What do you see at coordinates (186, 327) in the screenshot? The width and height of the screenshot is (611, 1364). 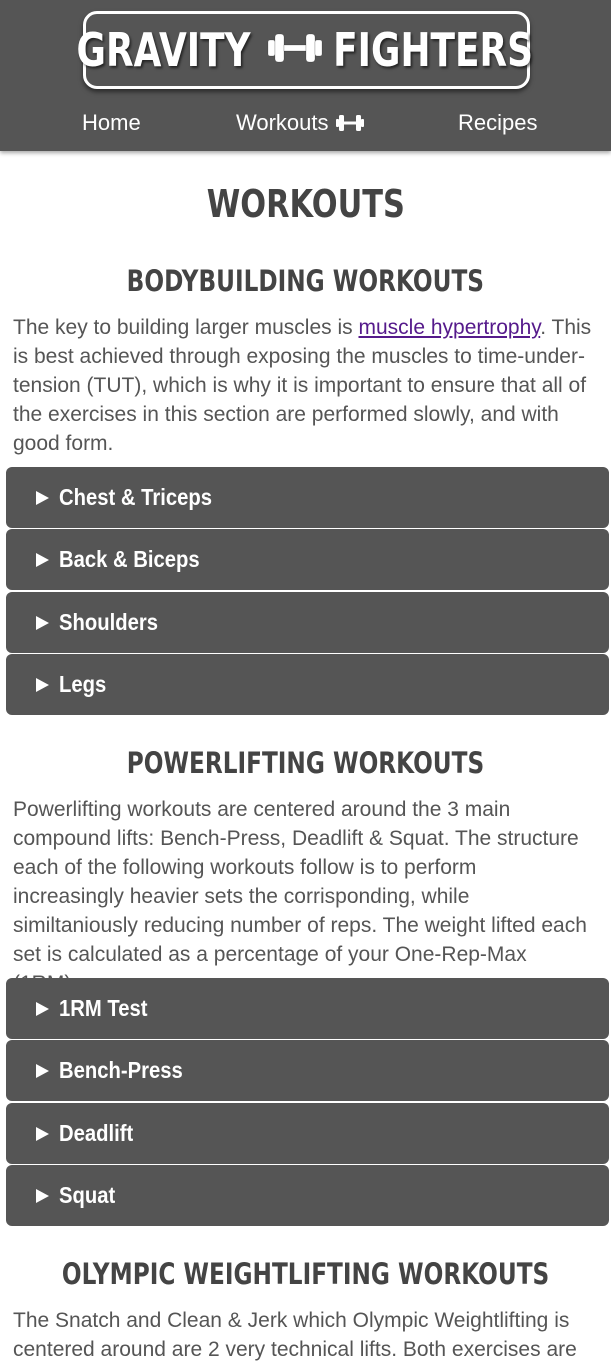 I see `bodybuilding-intro-text-1: The key to building larger muscles is` at bounding box center [186, 327].